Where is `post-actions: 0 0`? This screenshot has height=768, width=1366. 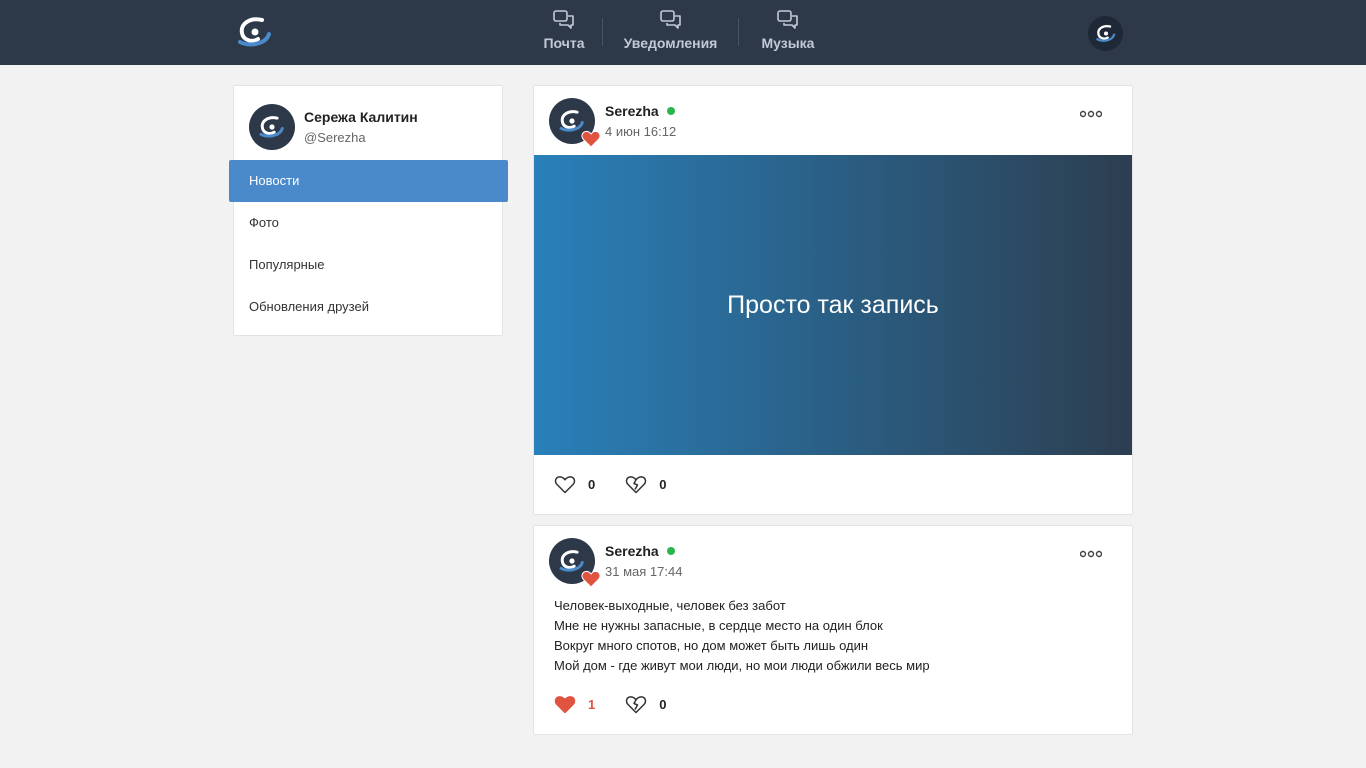 post-actions: 0 0 is located at coordinates (625, 484).